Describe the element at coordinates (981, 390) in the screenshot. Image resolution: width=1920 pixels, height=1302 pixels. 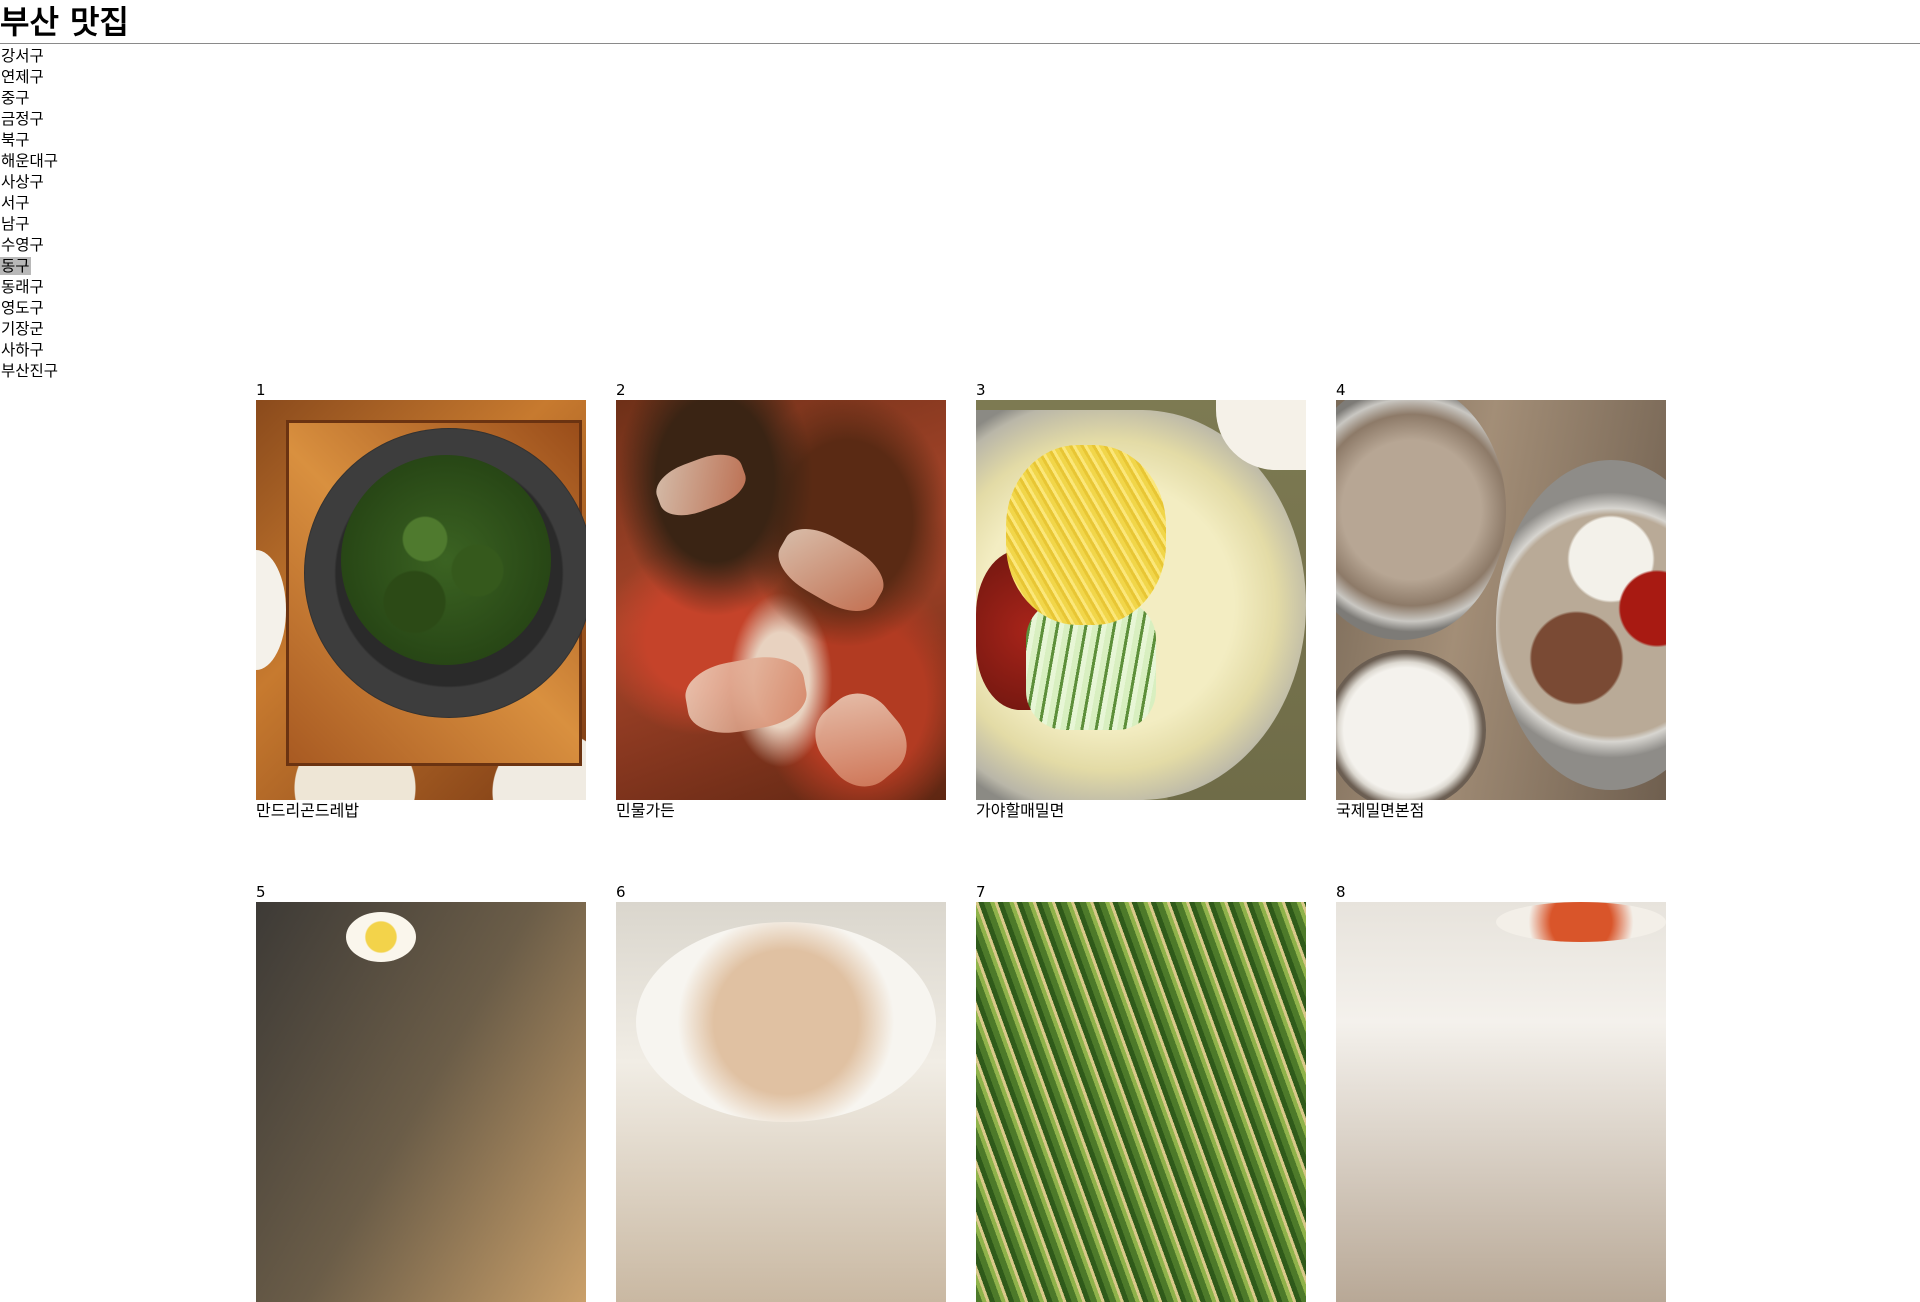
I see `restaurant-rank: 3` at that location.